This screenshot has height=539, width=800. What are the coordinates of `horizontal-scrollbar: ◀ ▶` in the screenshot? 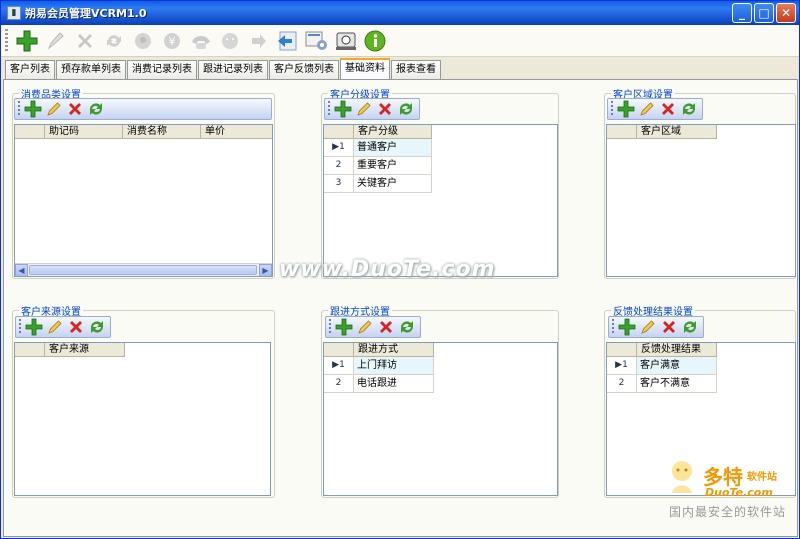 It's located at (143, 269).